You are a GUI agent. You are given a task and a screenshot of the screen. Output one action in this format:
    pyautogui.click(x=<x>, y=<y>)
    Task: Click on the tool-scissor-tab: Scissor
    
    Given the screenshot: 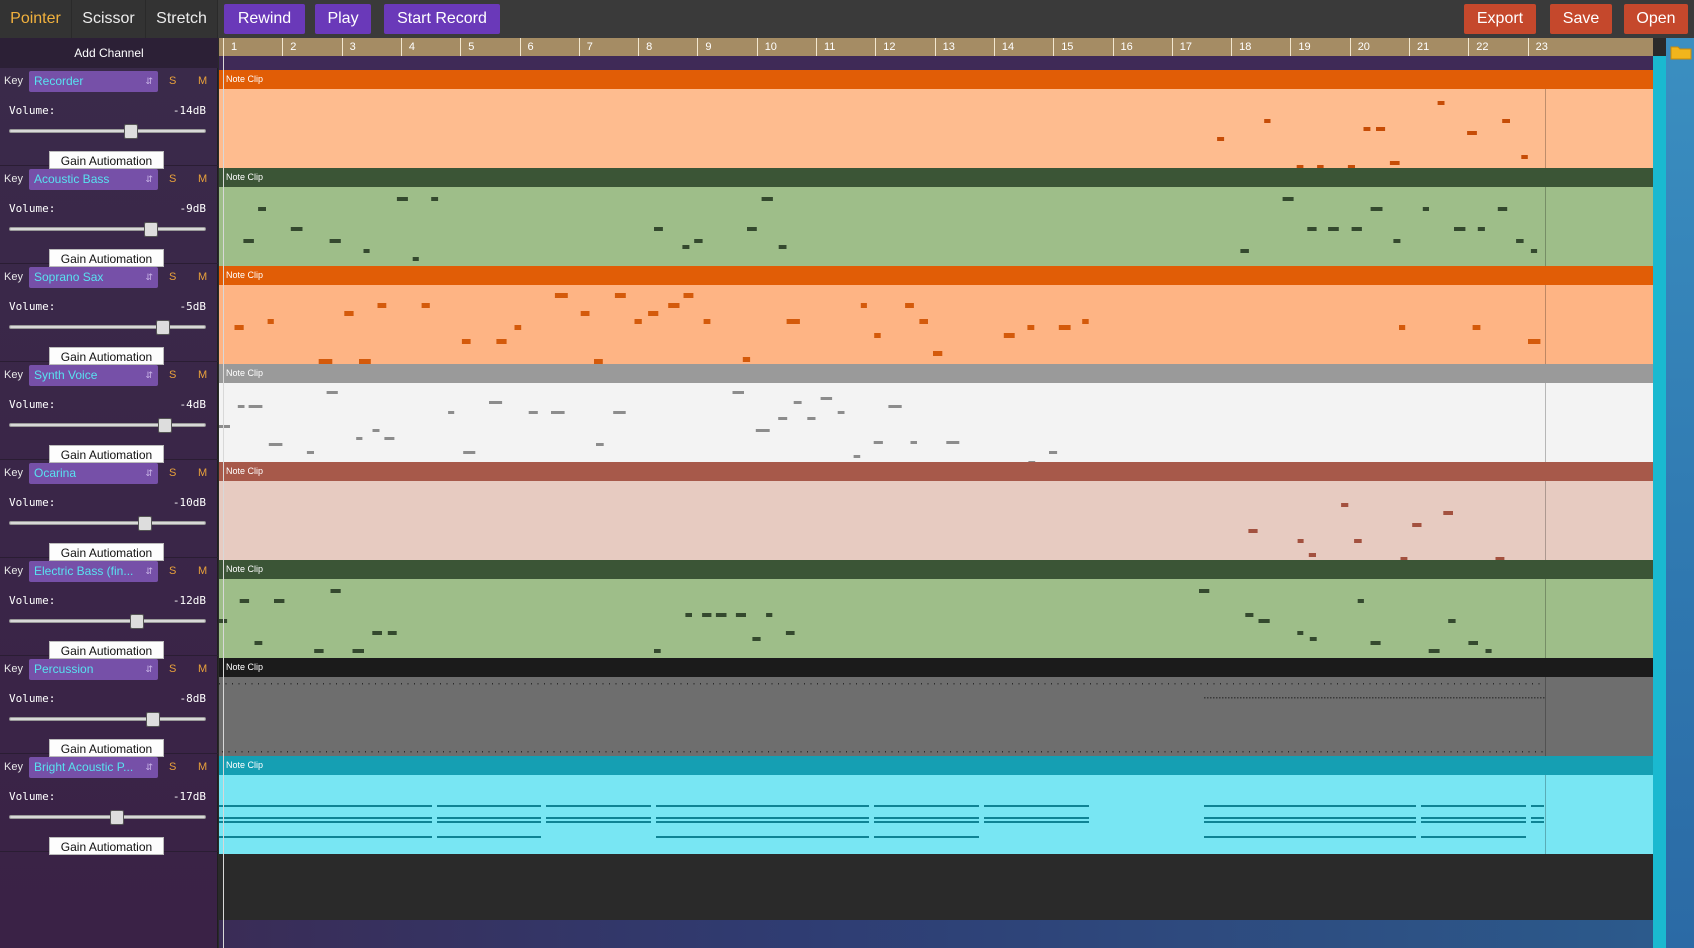 What is the action you would take?
    pyautogui.click(x=109, y=19)
    